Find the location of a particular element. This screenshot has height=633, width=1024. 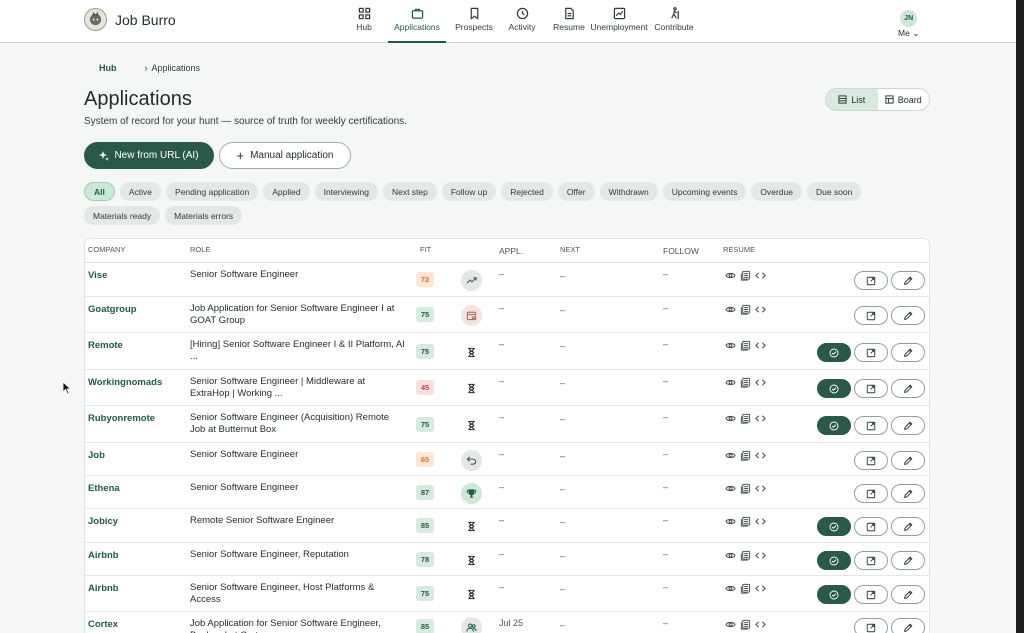

company-link: Workingnomads is located at coordinates (125, 382).